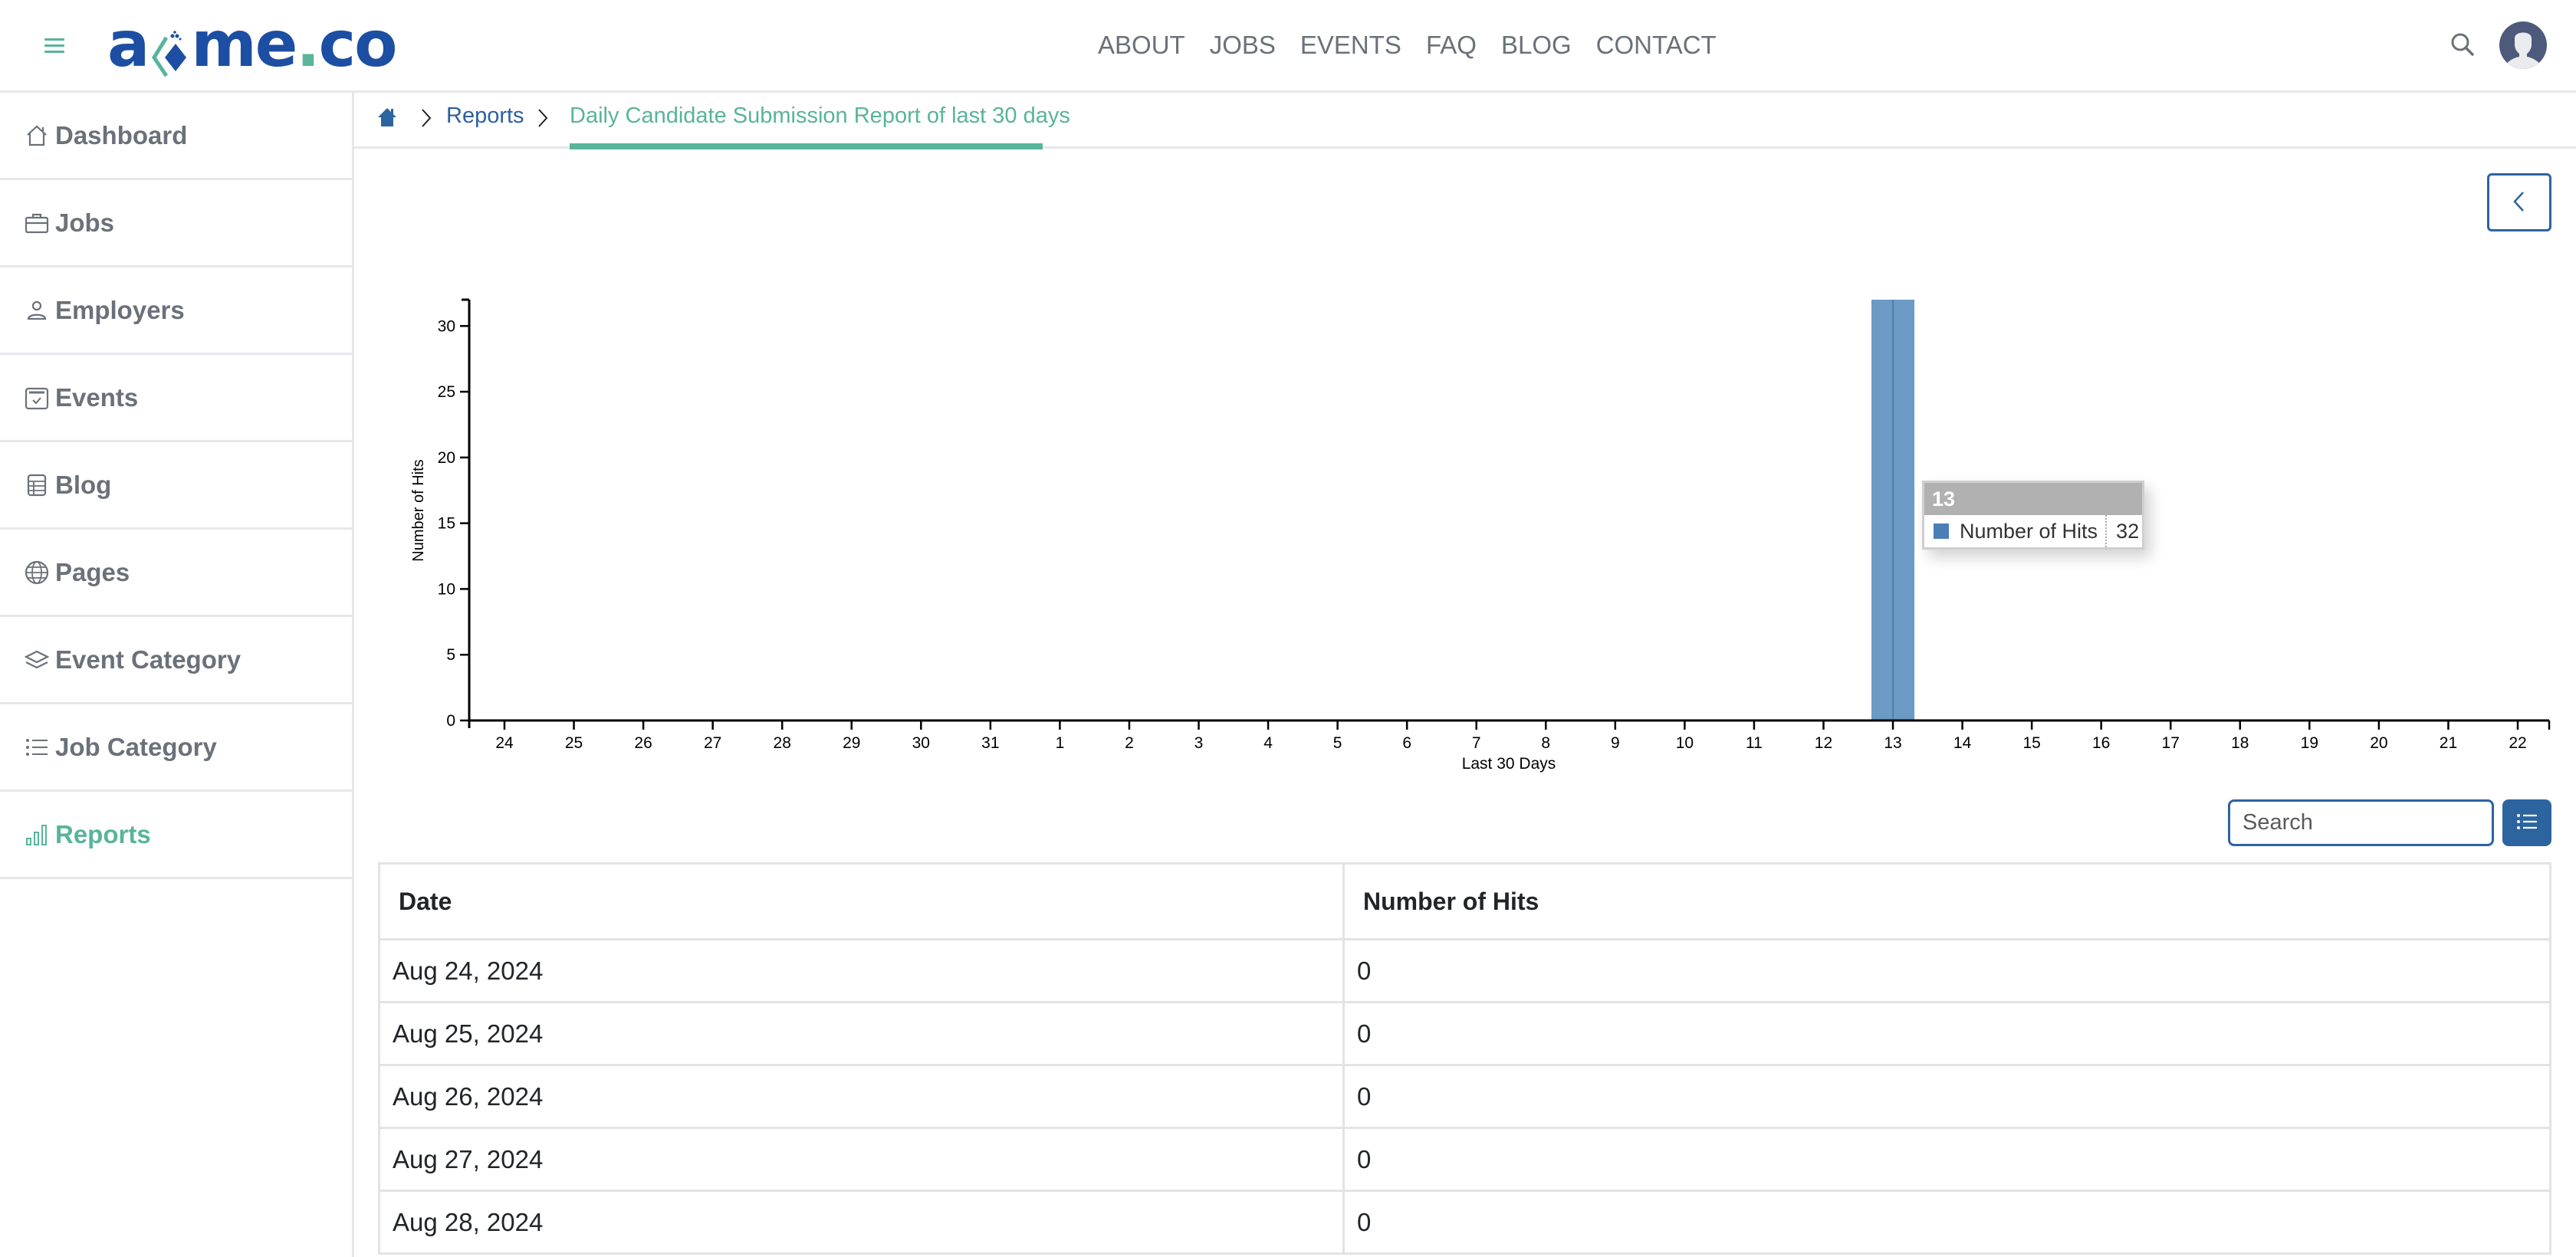 The width and height of the screenshot is (2576, 1257). Describe the element at coordinates (1824, 743) in the screenshot. I see `x-tick-label: 12` at that location.